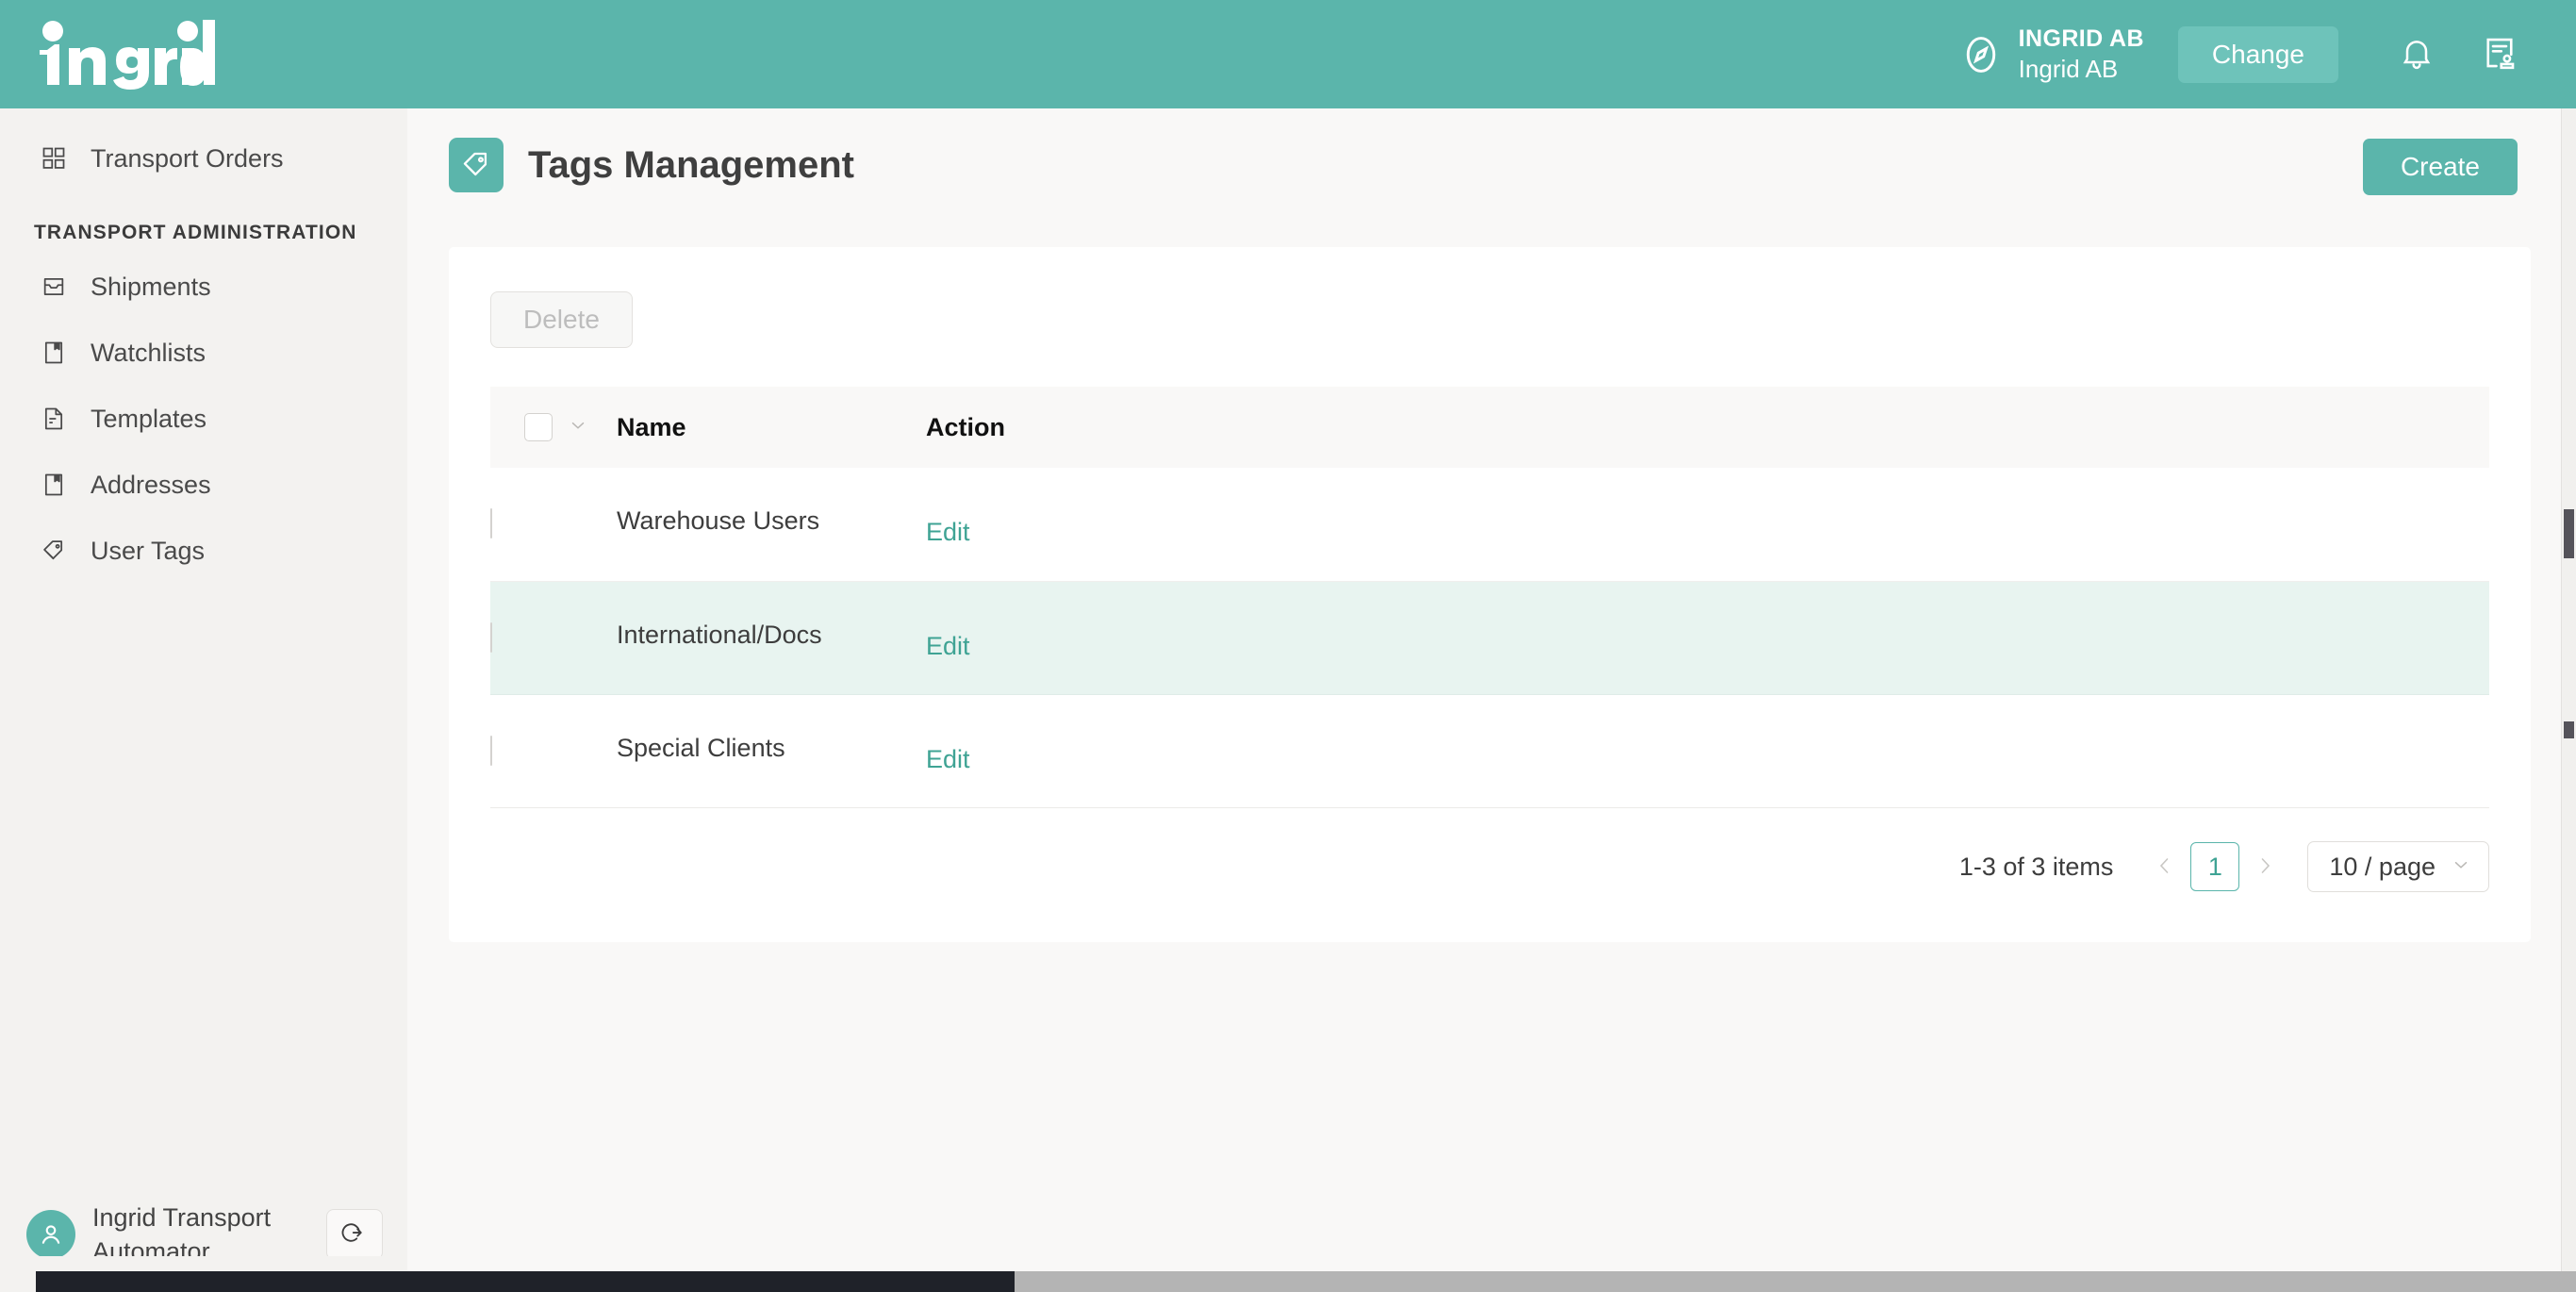  Describe the element at coordinates (54, 419) in the screenshot. I see `file-text-icon` at that location.